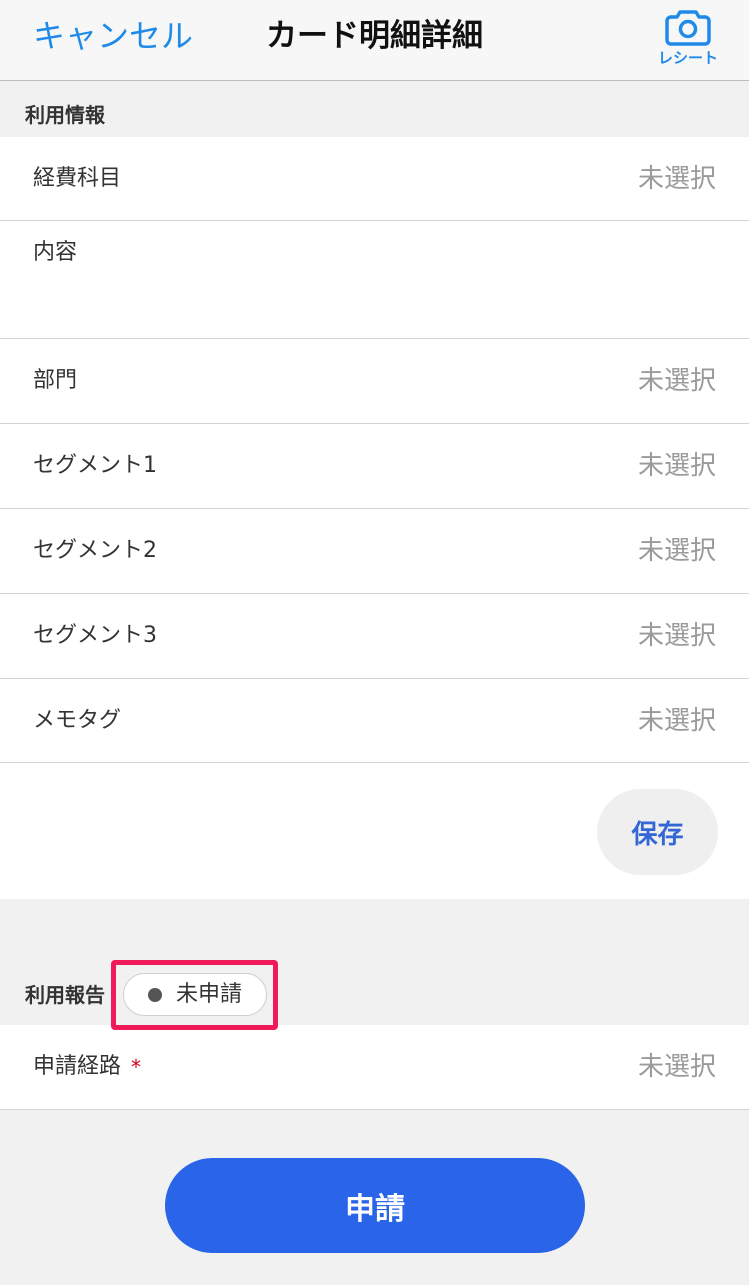  What do you see at coordinates (374, 964) in the screenshot?
I see `usage-report-section-header: 利用報告 未申請` at bounding box center [374, 964].